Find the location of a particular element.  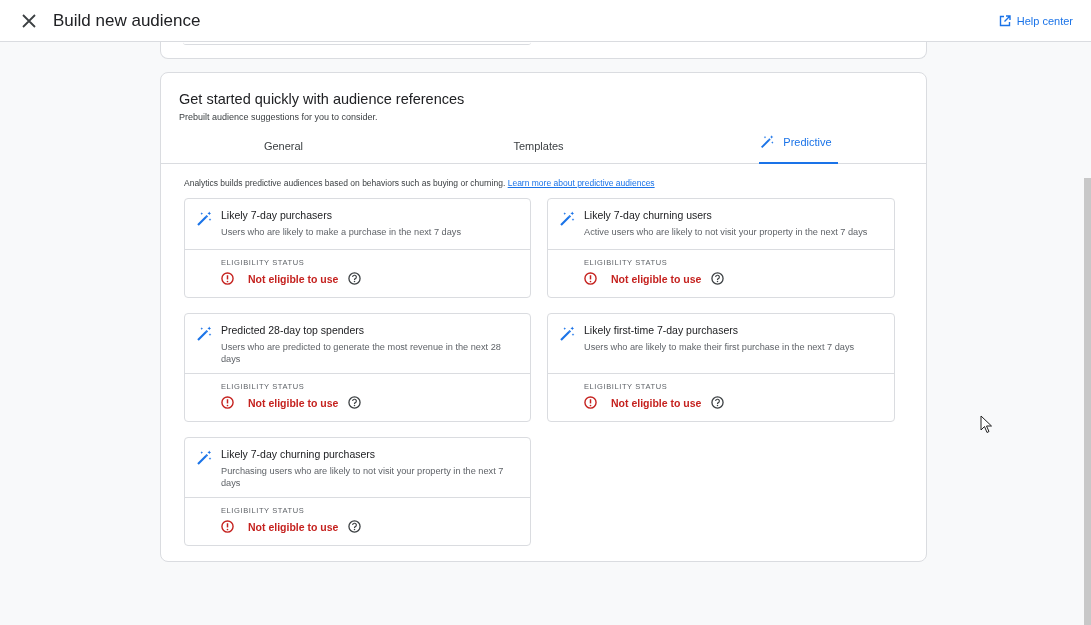

section-title: Get started quickly with audience references is located at coordinates (322, 99).